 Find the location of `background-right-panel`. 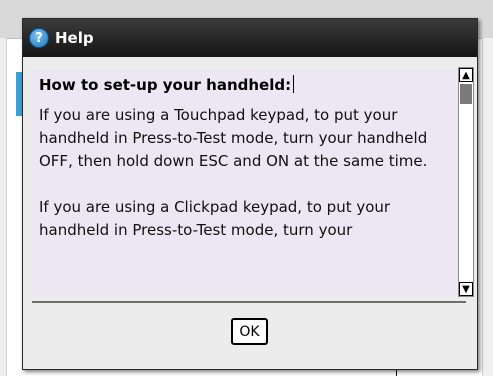

background-right-panel is located at coordinates (487, 207).